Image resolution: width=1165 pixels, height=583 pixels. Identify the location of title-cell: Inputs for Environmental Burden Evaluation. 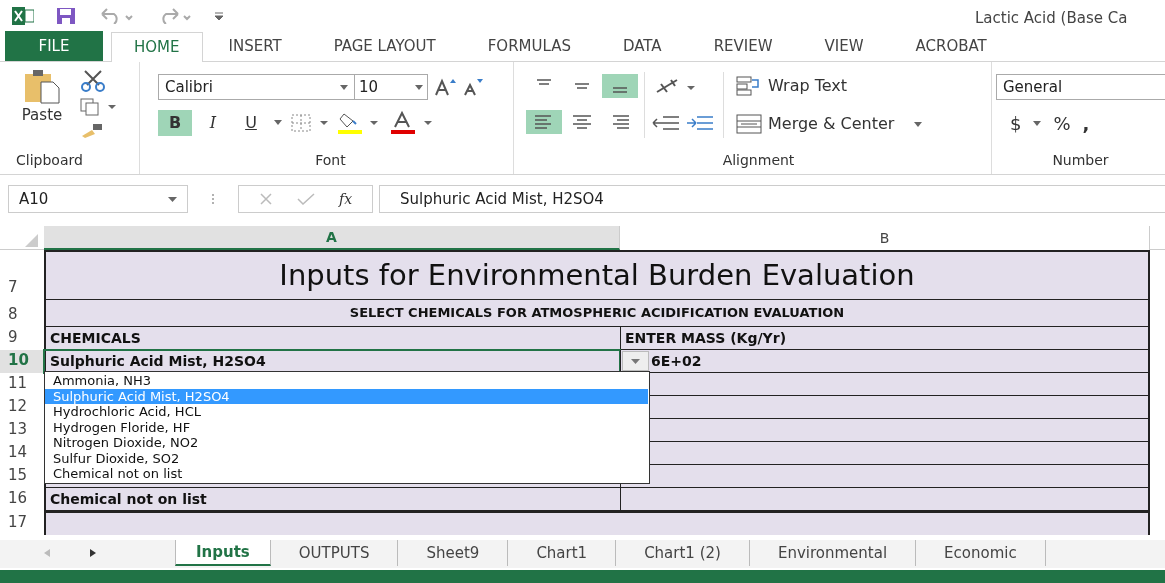
(597, 275).